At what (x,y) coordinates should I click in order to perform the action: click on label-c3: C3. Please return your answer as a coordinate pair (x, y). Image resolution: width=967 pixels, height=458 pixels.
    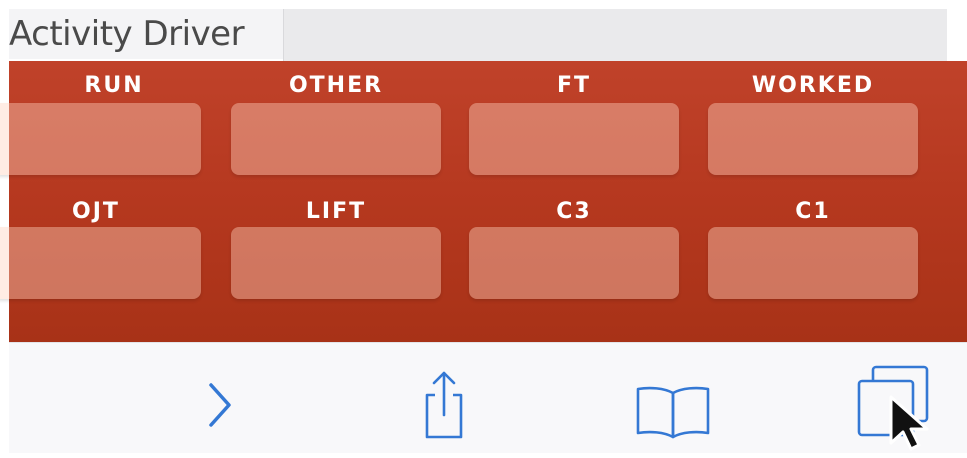
    Looking at the image, I should click on (574, 211).